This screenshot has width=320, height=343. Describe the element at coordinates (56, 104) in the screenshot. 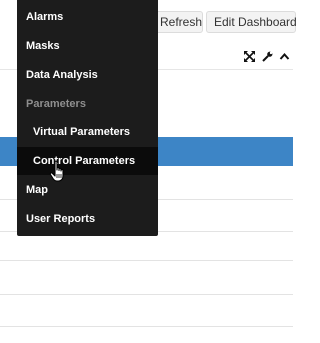

I see `menu-section-label: Parameters` at that location.